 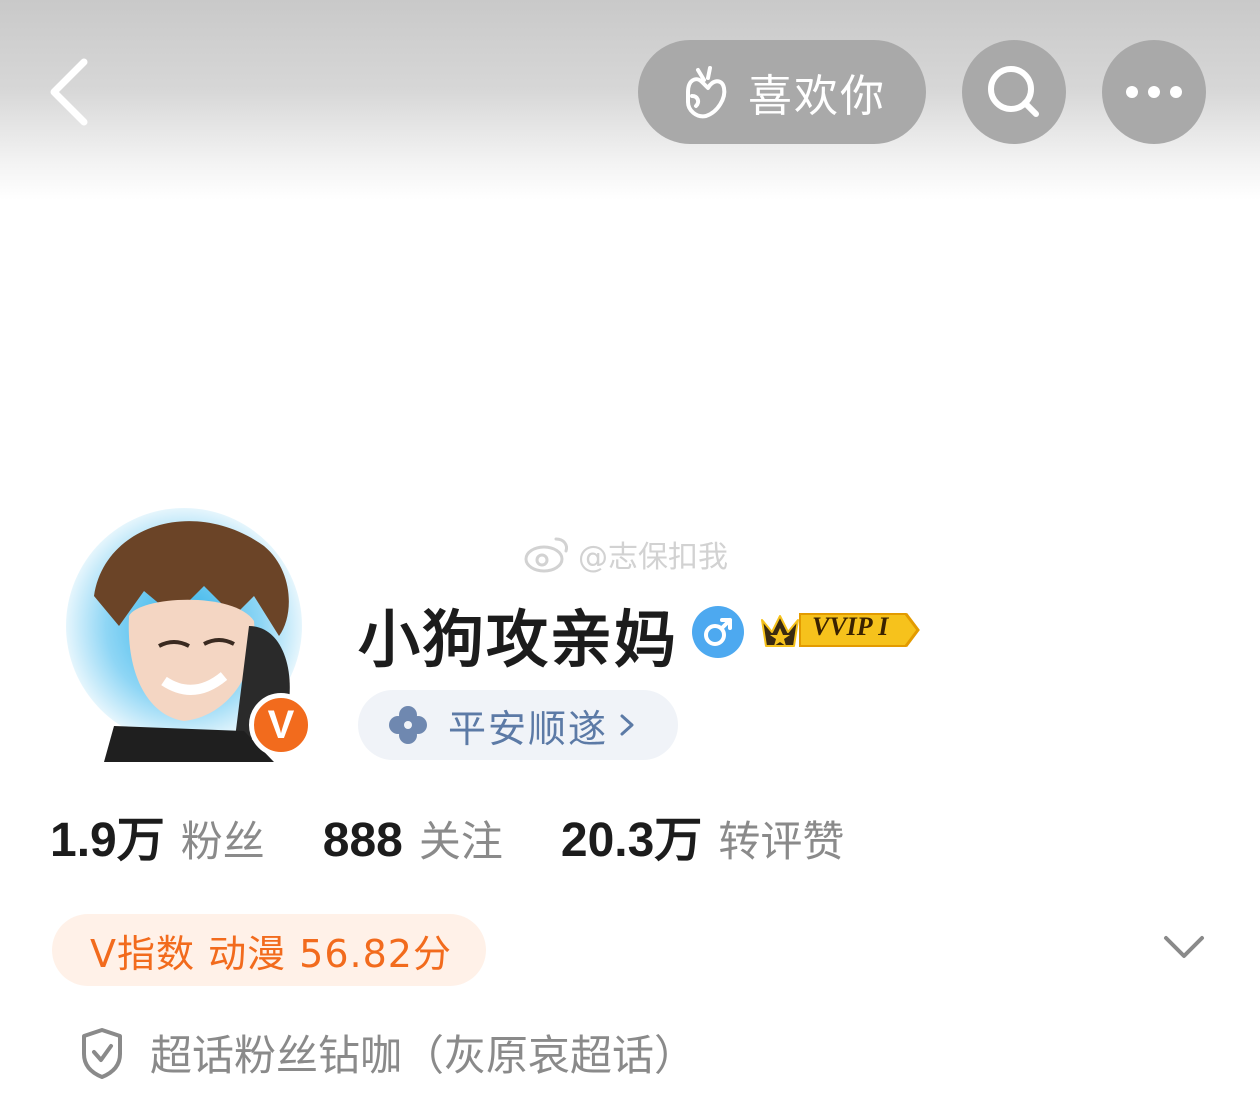 What do you see at coordinates (222, 841) in the screenshot?
I see `stat-label: 粉丝` at bounding box center [222, 841].